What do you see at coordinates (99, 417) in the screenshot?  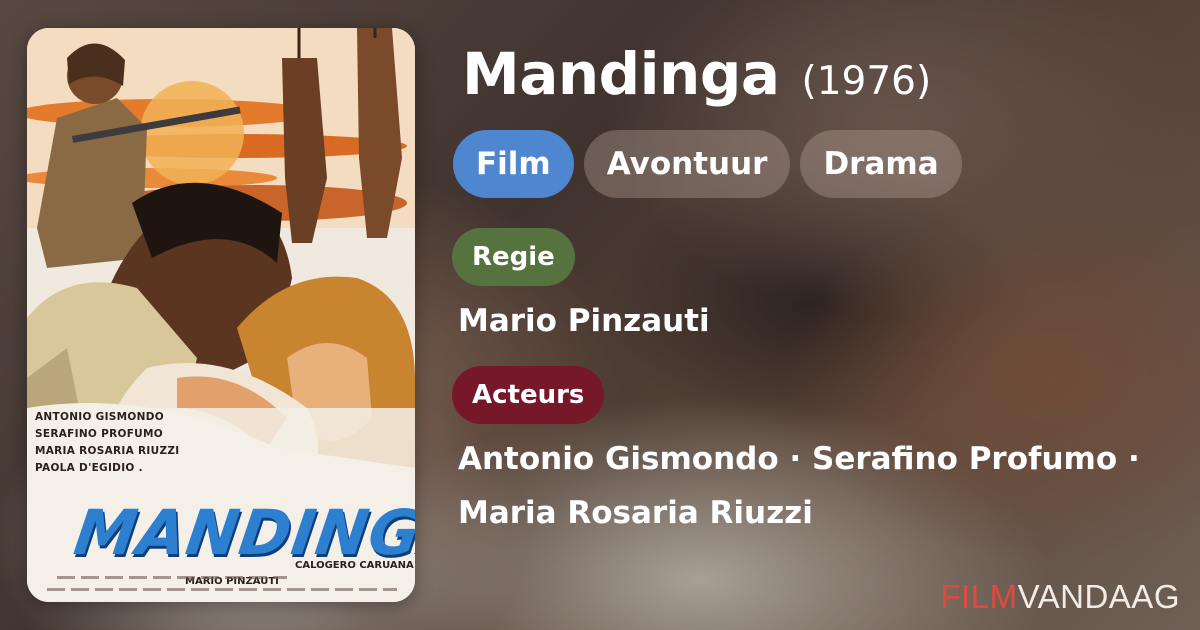 I see `poster-cast-line: ANTONIO GISMONDO` at bounding box center [99, 417].